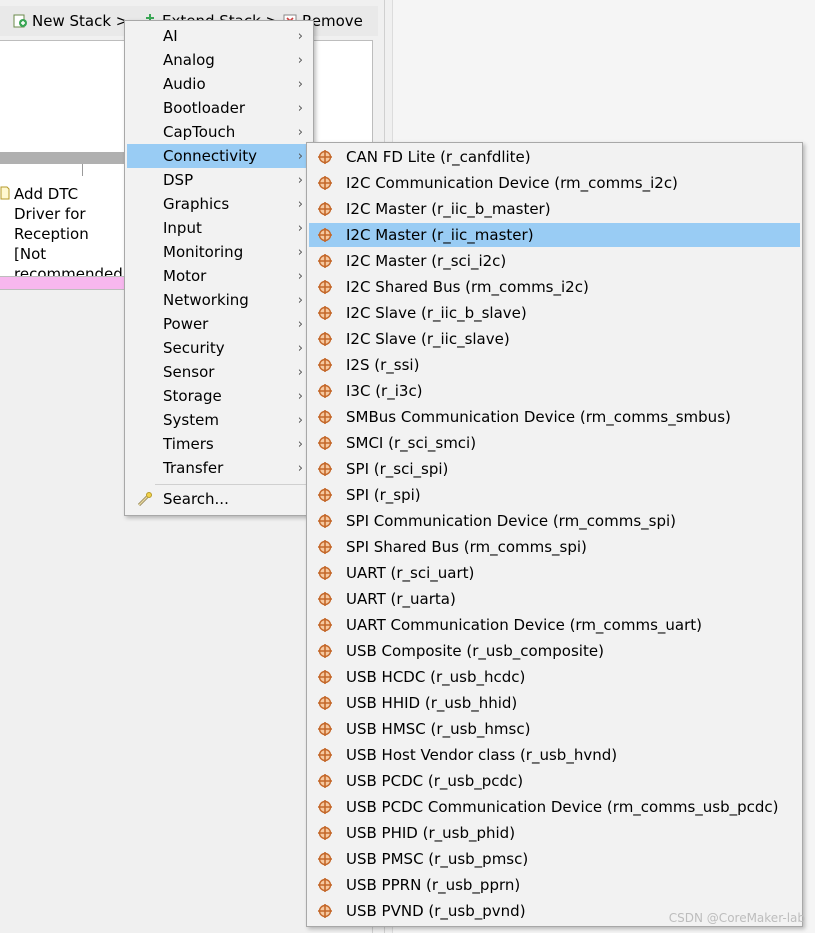  Describe the element at coordinates (554, 443) in the screenshot. I see `component-item-smci-r-sci-smci: SMCI (r_sci_smci)` at that location.